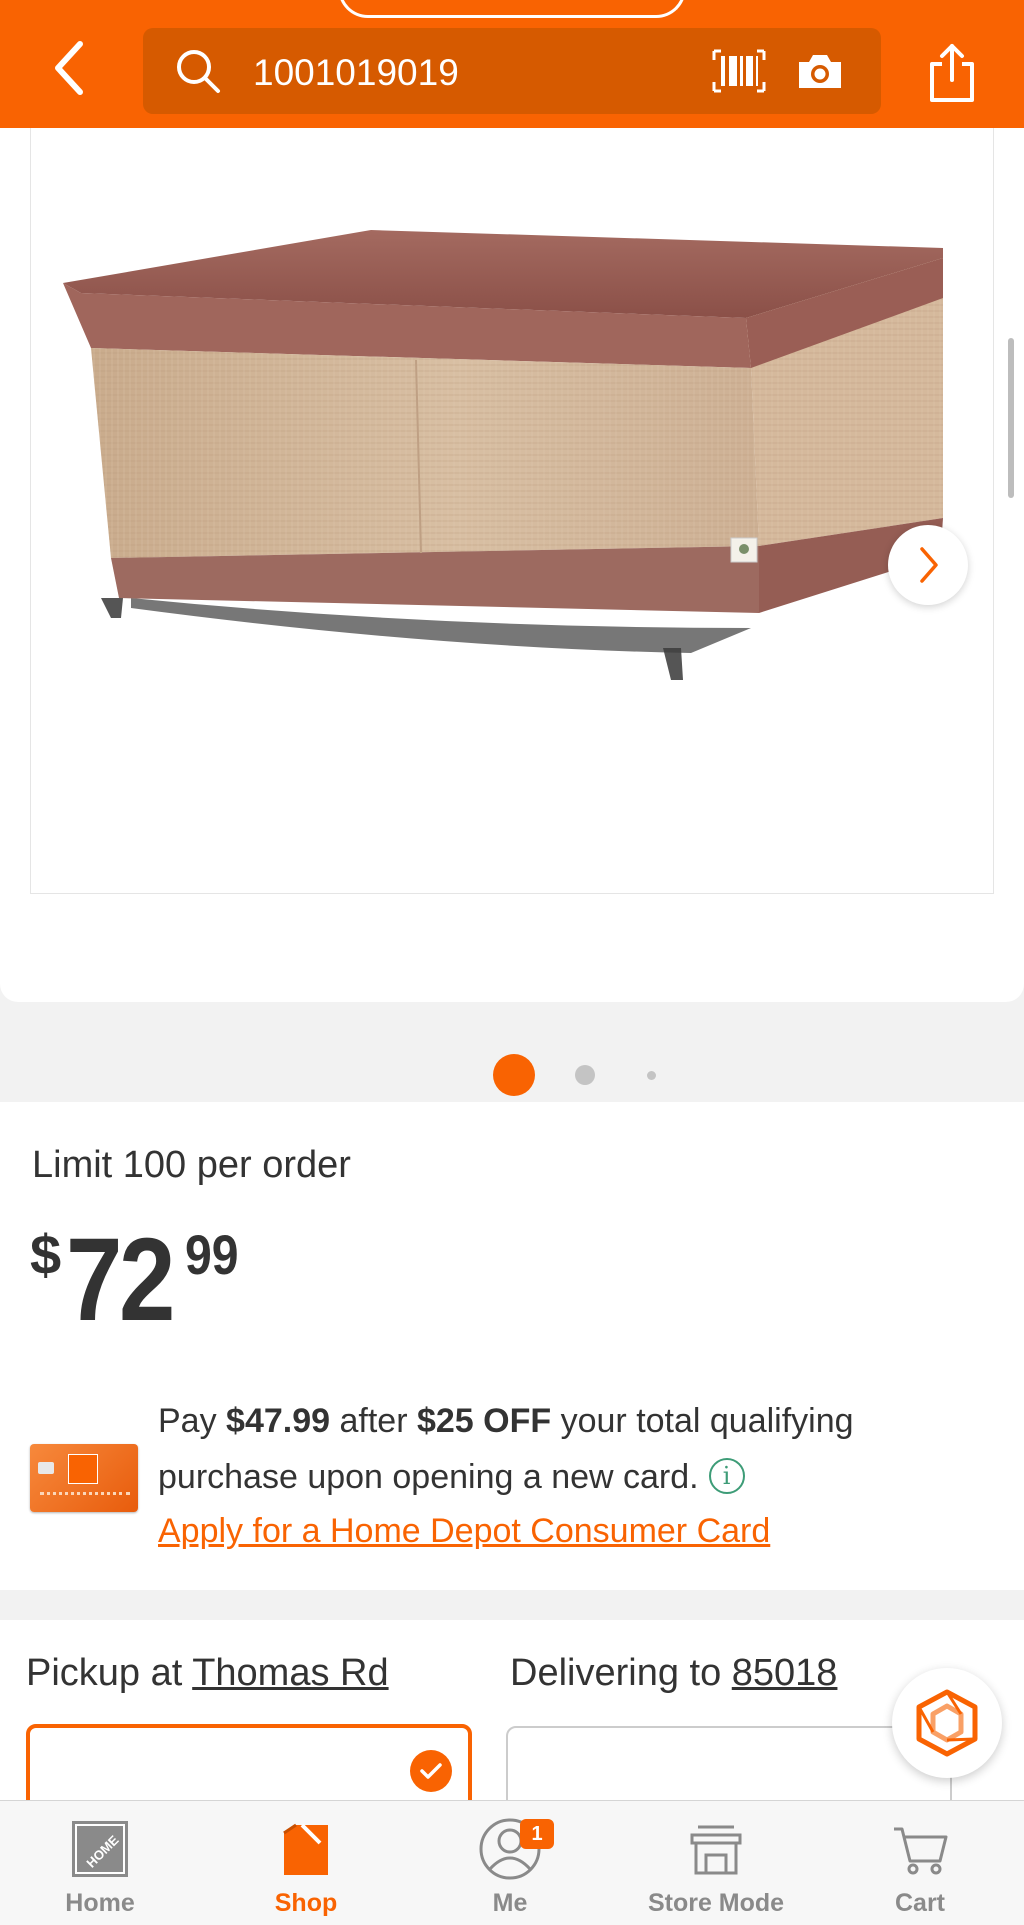 The height and width of the screenshot is (1925, 1024). I want to click on delivery-prefix: Delivering to, so click(621, 1673).